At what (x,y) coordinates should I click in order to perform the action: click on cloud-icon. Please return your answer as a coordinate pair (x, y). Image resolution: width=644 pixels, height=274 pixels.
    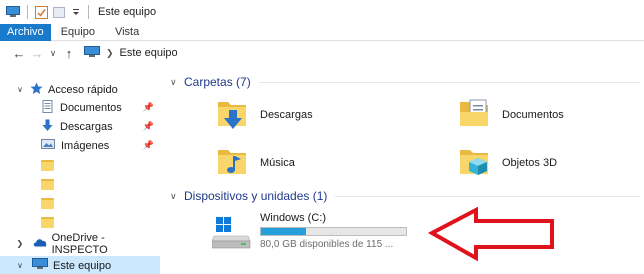
    Looking at the image, I should click on (40, 243).